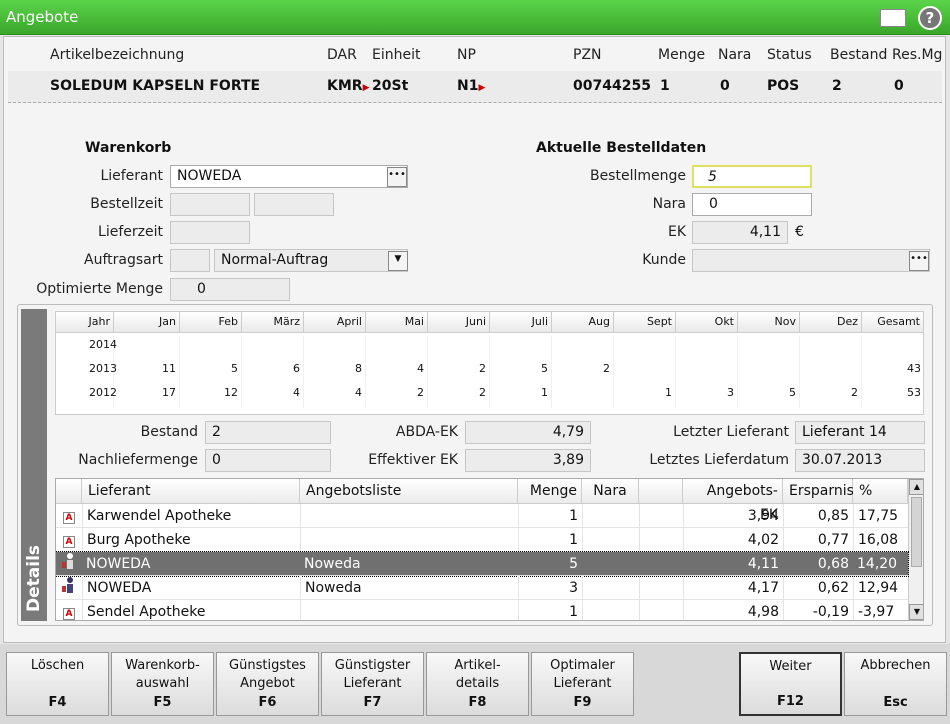  What do you see at coordinates (397, 177) in the screenshot?
I see `supplier-browse-button: •••` at bounding box center [397, 177].